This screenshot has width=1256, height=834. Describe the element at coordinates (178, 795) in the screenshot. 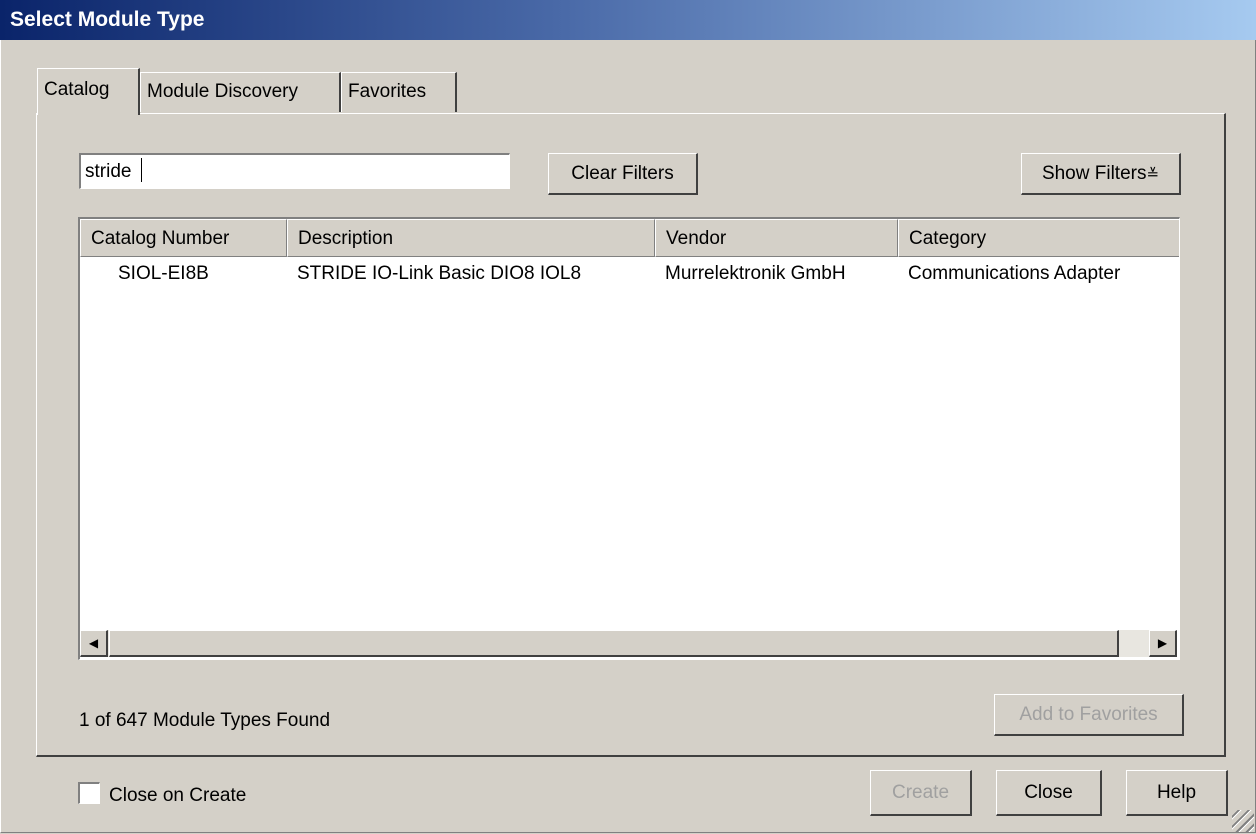

I see `close-on-create-label: Close on Create` at that location.